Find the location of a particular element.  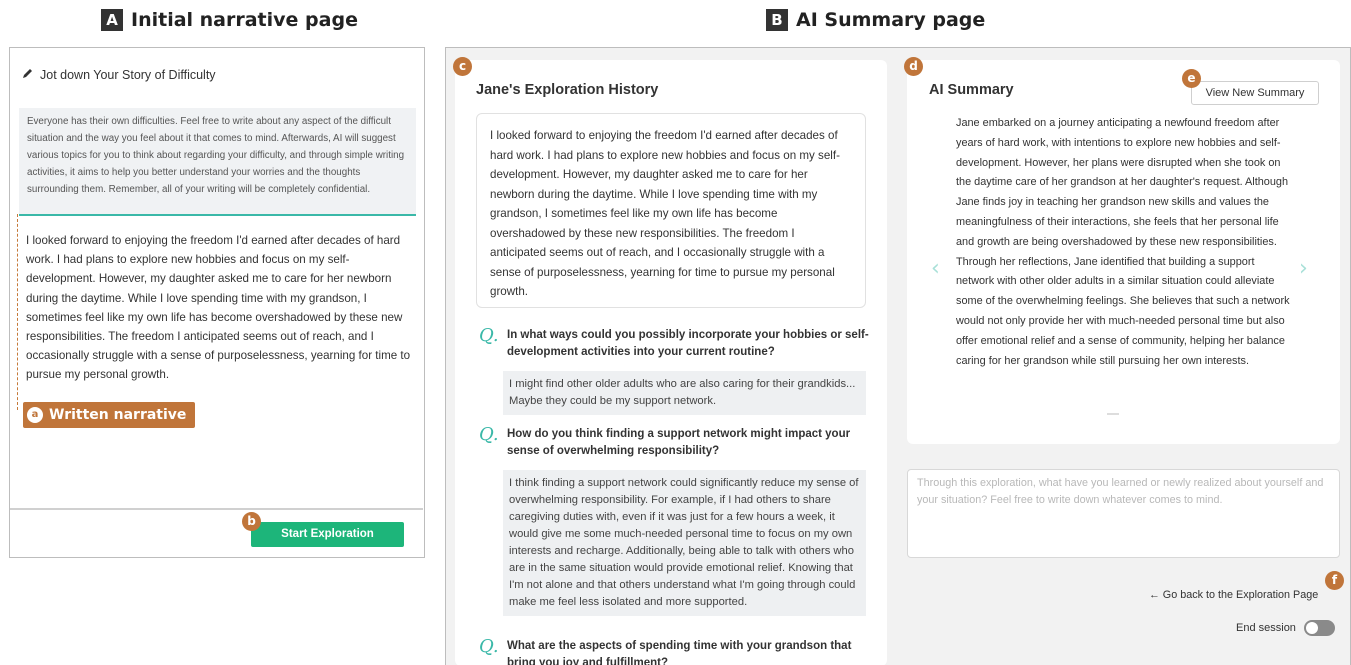

view-new-summary-button: View New Summary is located at coordinates (1255, 93).